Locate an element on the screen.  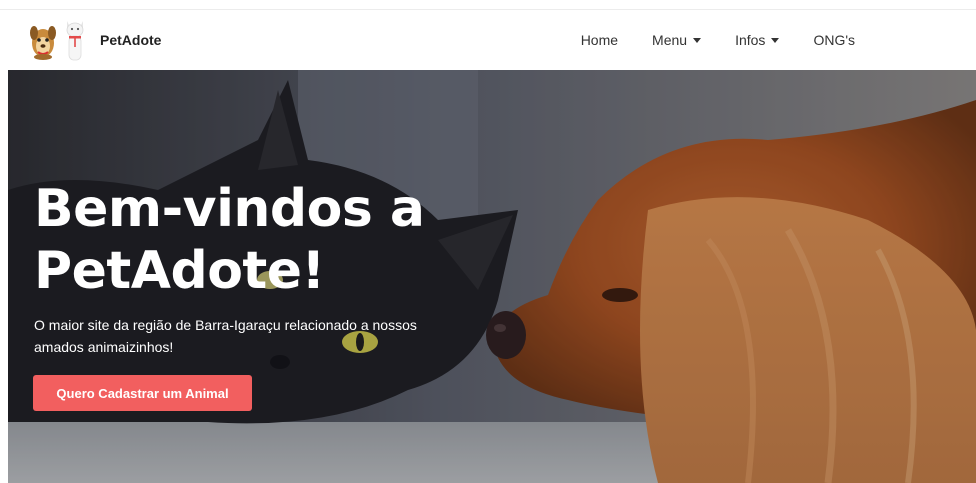
nav-item-menu: Menu is located at coordinates (676, 40).